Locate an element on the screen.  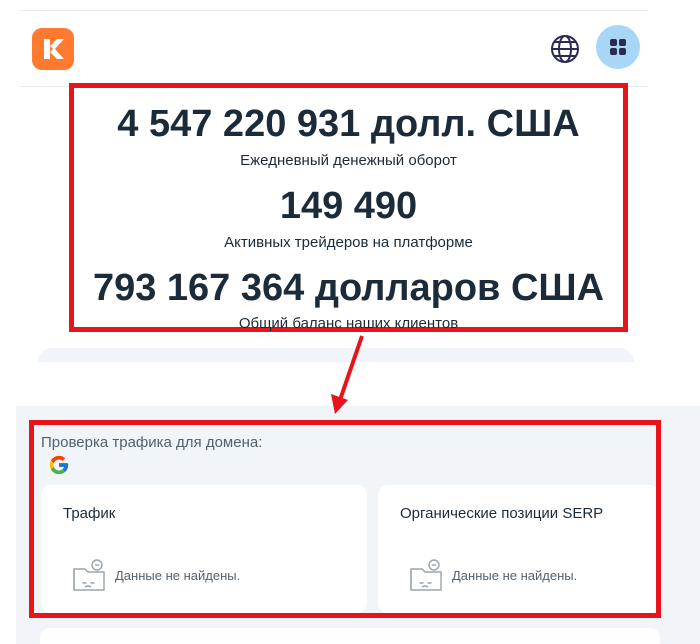
client-balance-value: 793 167 364 долларов США is located at coordinates (348, 288).